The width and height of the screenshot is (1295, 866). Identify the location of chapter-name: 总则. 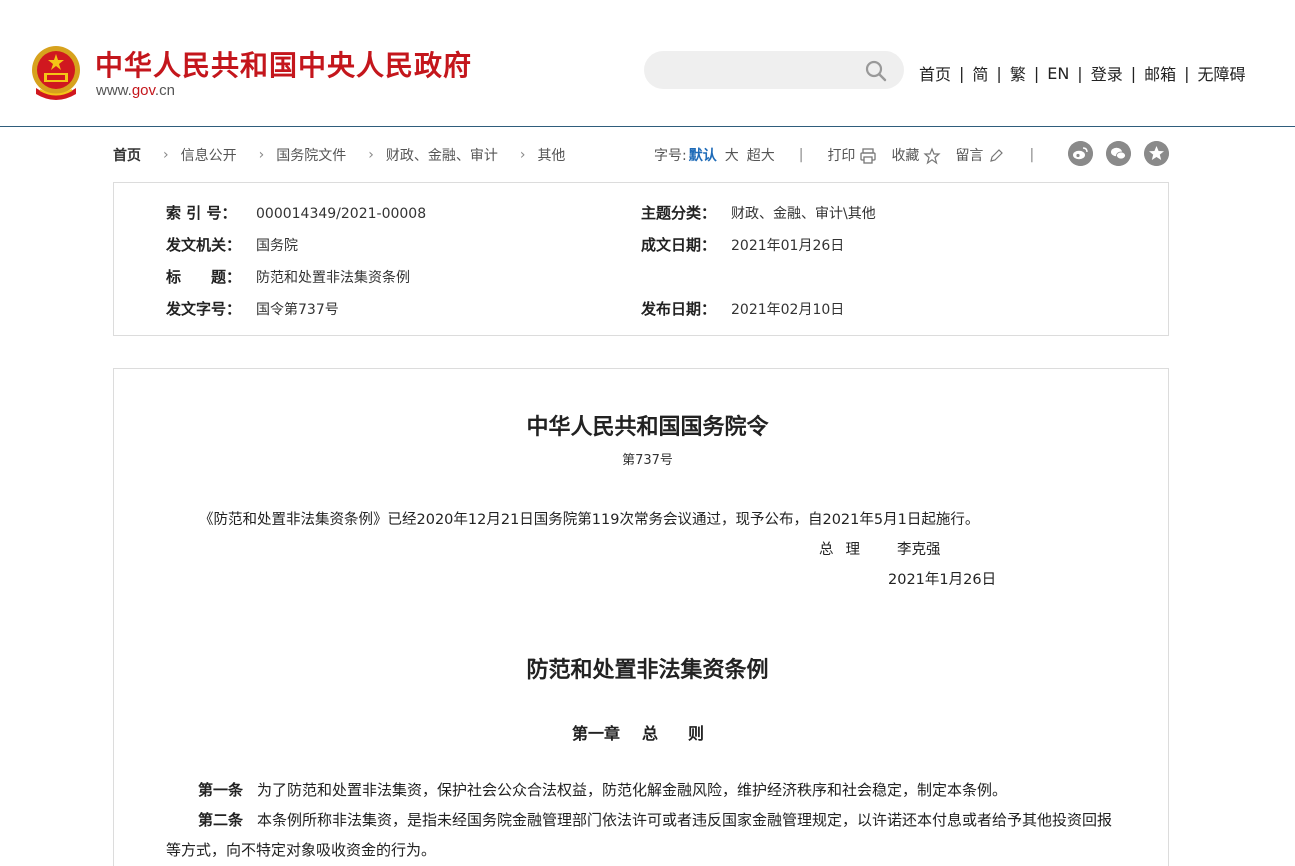
(688, 733).